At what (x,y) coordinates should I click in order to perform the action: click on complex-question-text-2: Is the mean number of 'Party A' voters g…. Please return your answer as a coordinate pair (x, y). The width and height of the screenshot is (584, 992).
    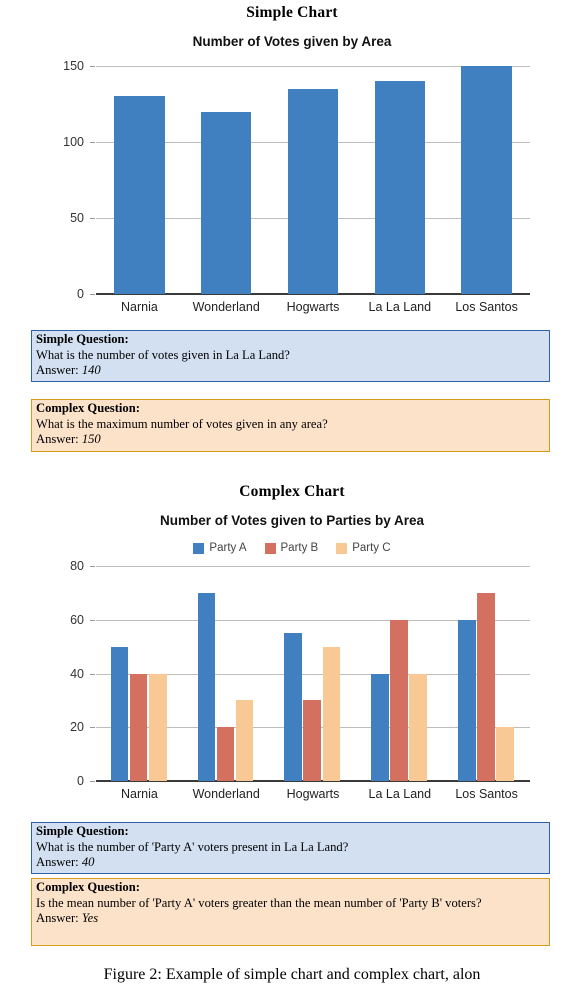
    Looking at the image, I should click on (259, 902).